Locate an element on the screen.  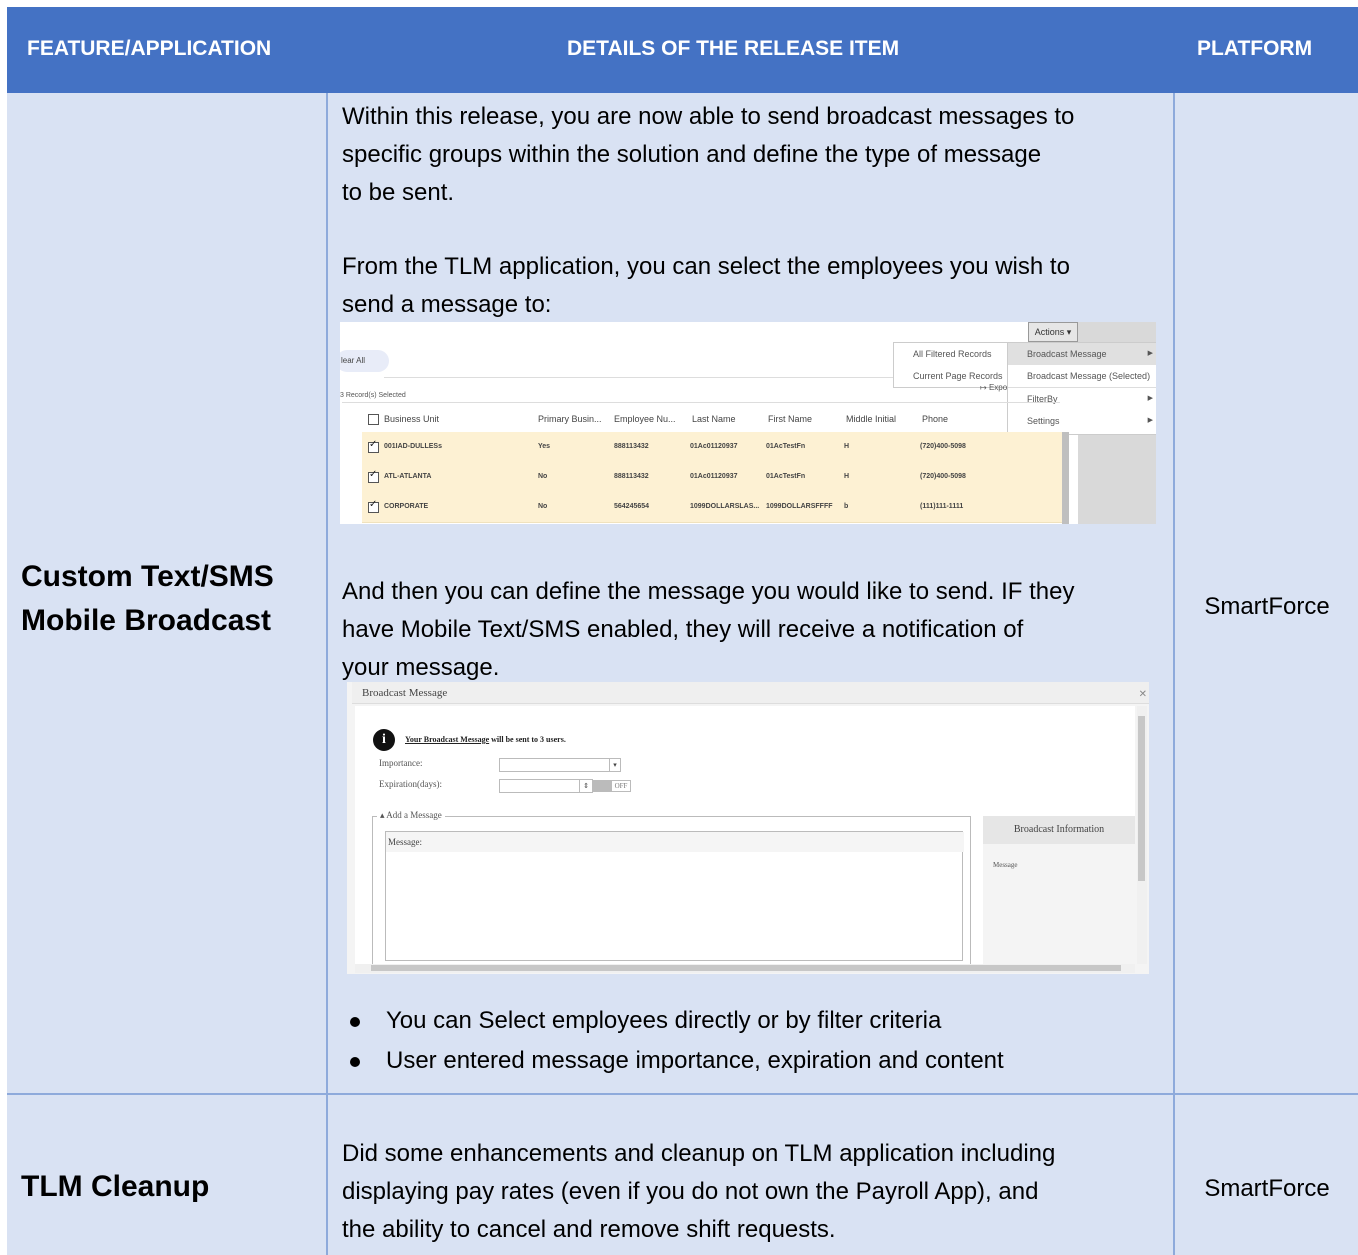
table-cell: (111)111-1111 is located at coordinates (942, 506).